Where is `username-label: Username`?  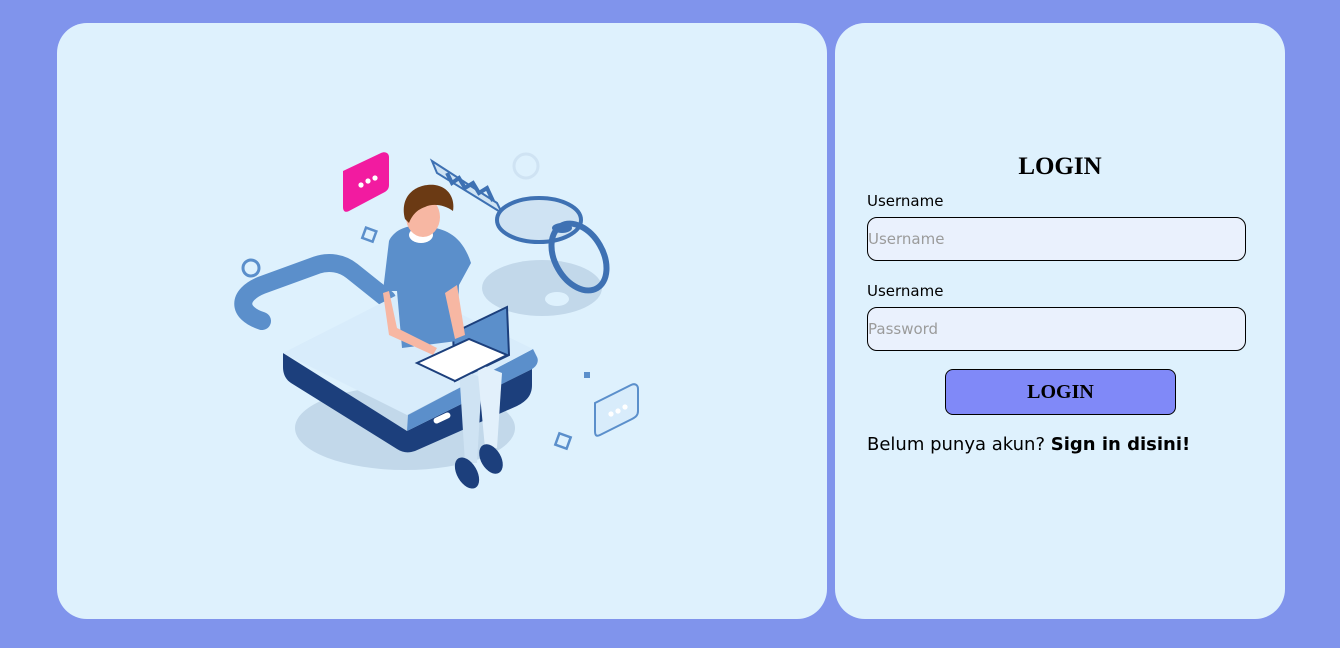 username-label: Username is located at coordinates (905, 201).